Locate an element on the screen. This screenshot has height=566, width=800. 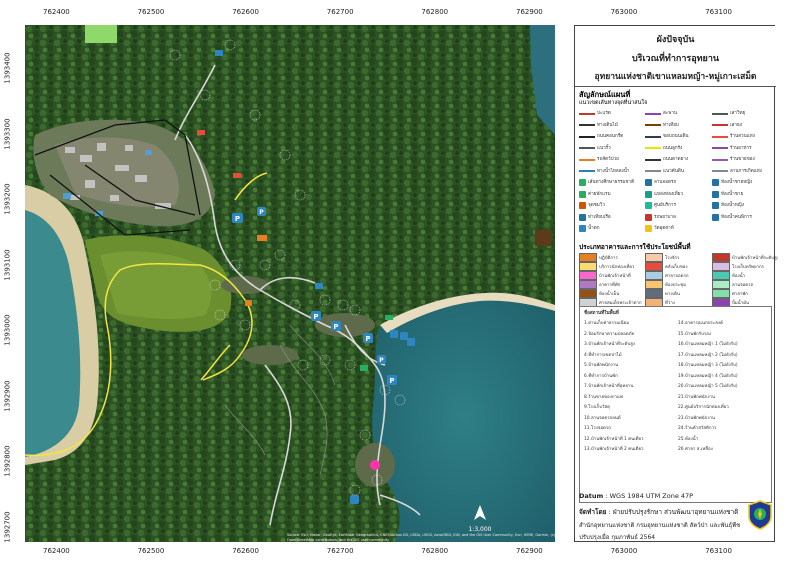
symbol-legend-item: แนวคันดิน is located at coordinates (664, 171).